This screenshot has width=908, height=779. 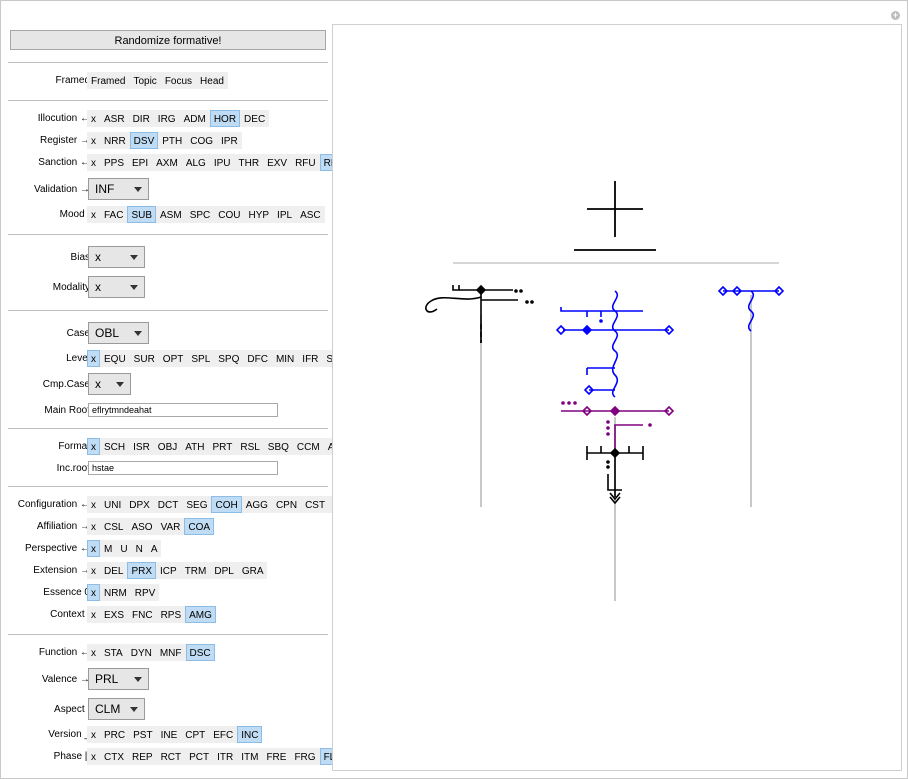 I want to click on register-option: COG, so click(x=202, y=140).